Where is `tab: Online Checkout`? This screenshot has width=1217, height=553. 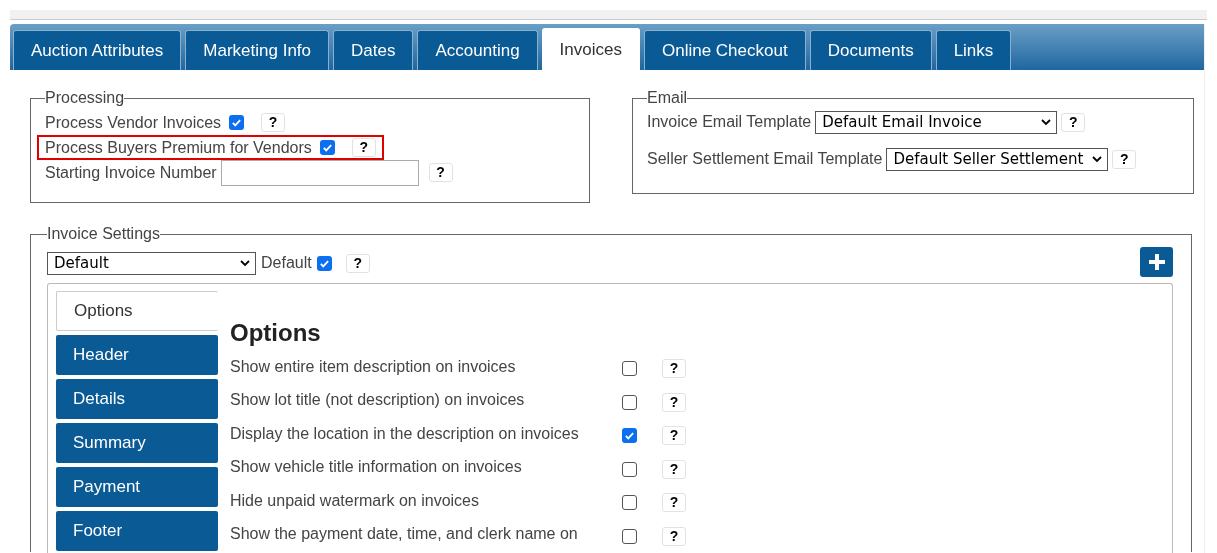
tab: Online Checkout is located at coordinates (724, 50).